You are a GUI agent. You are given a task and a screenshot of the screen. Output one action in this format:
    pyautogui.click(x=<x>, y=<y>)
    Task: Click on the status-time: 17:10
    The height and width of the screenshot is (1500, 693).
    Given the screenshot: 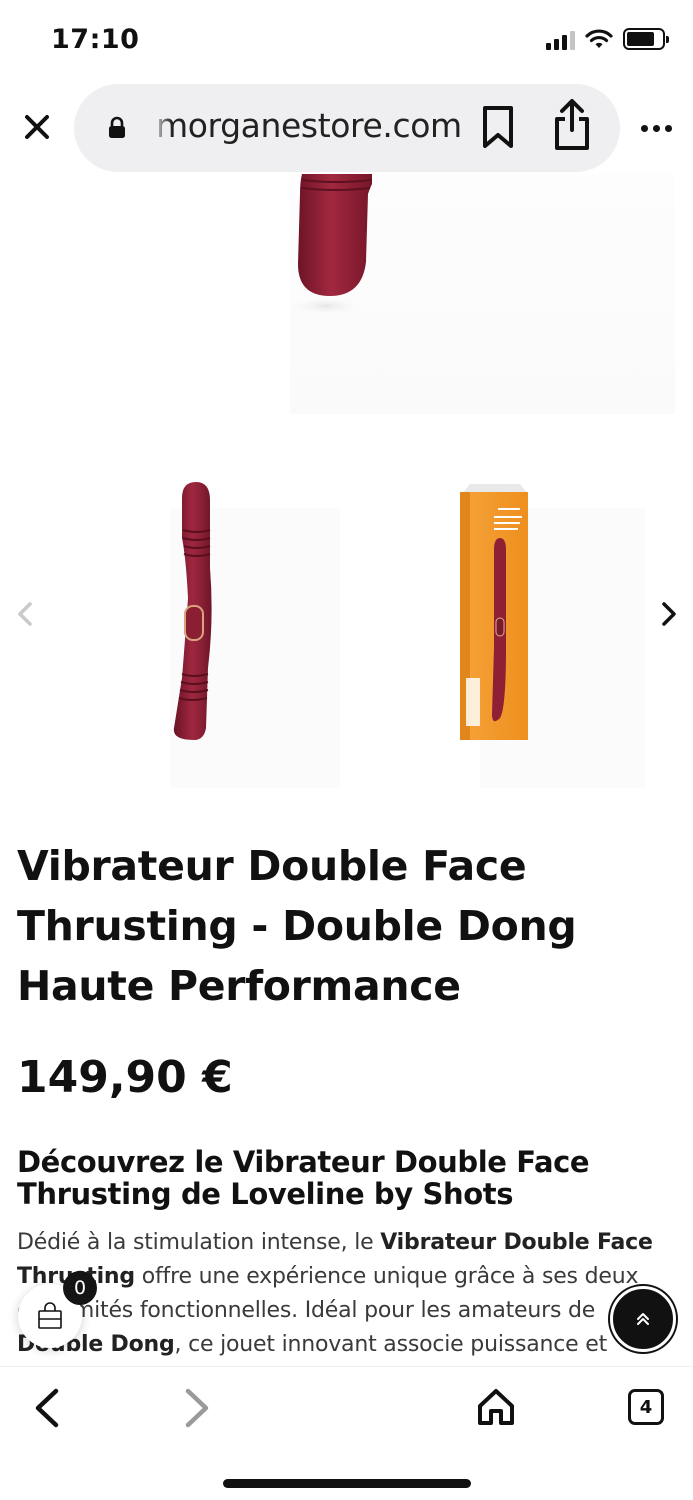 What is the action you would take?
    pyautogui.click(x=95, y=39)
    